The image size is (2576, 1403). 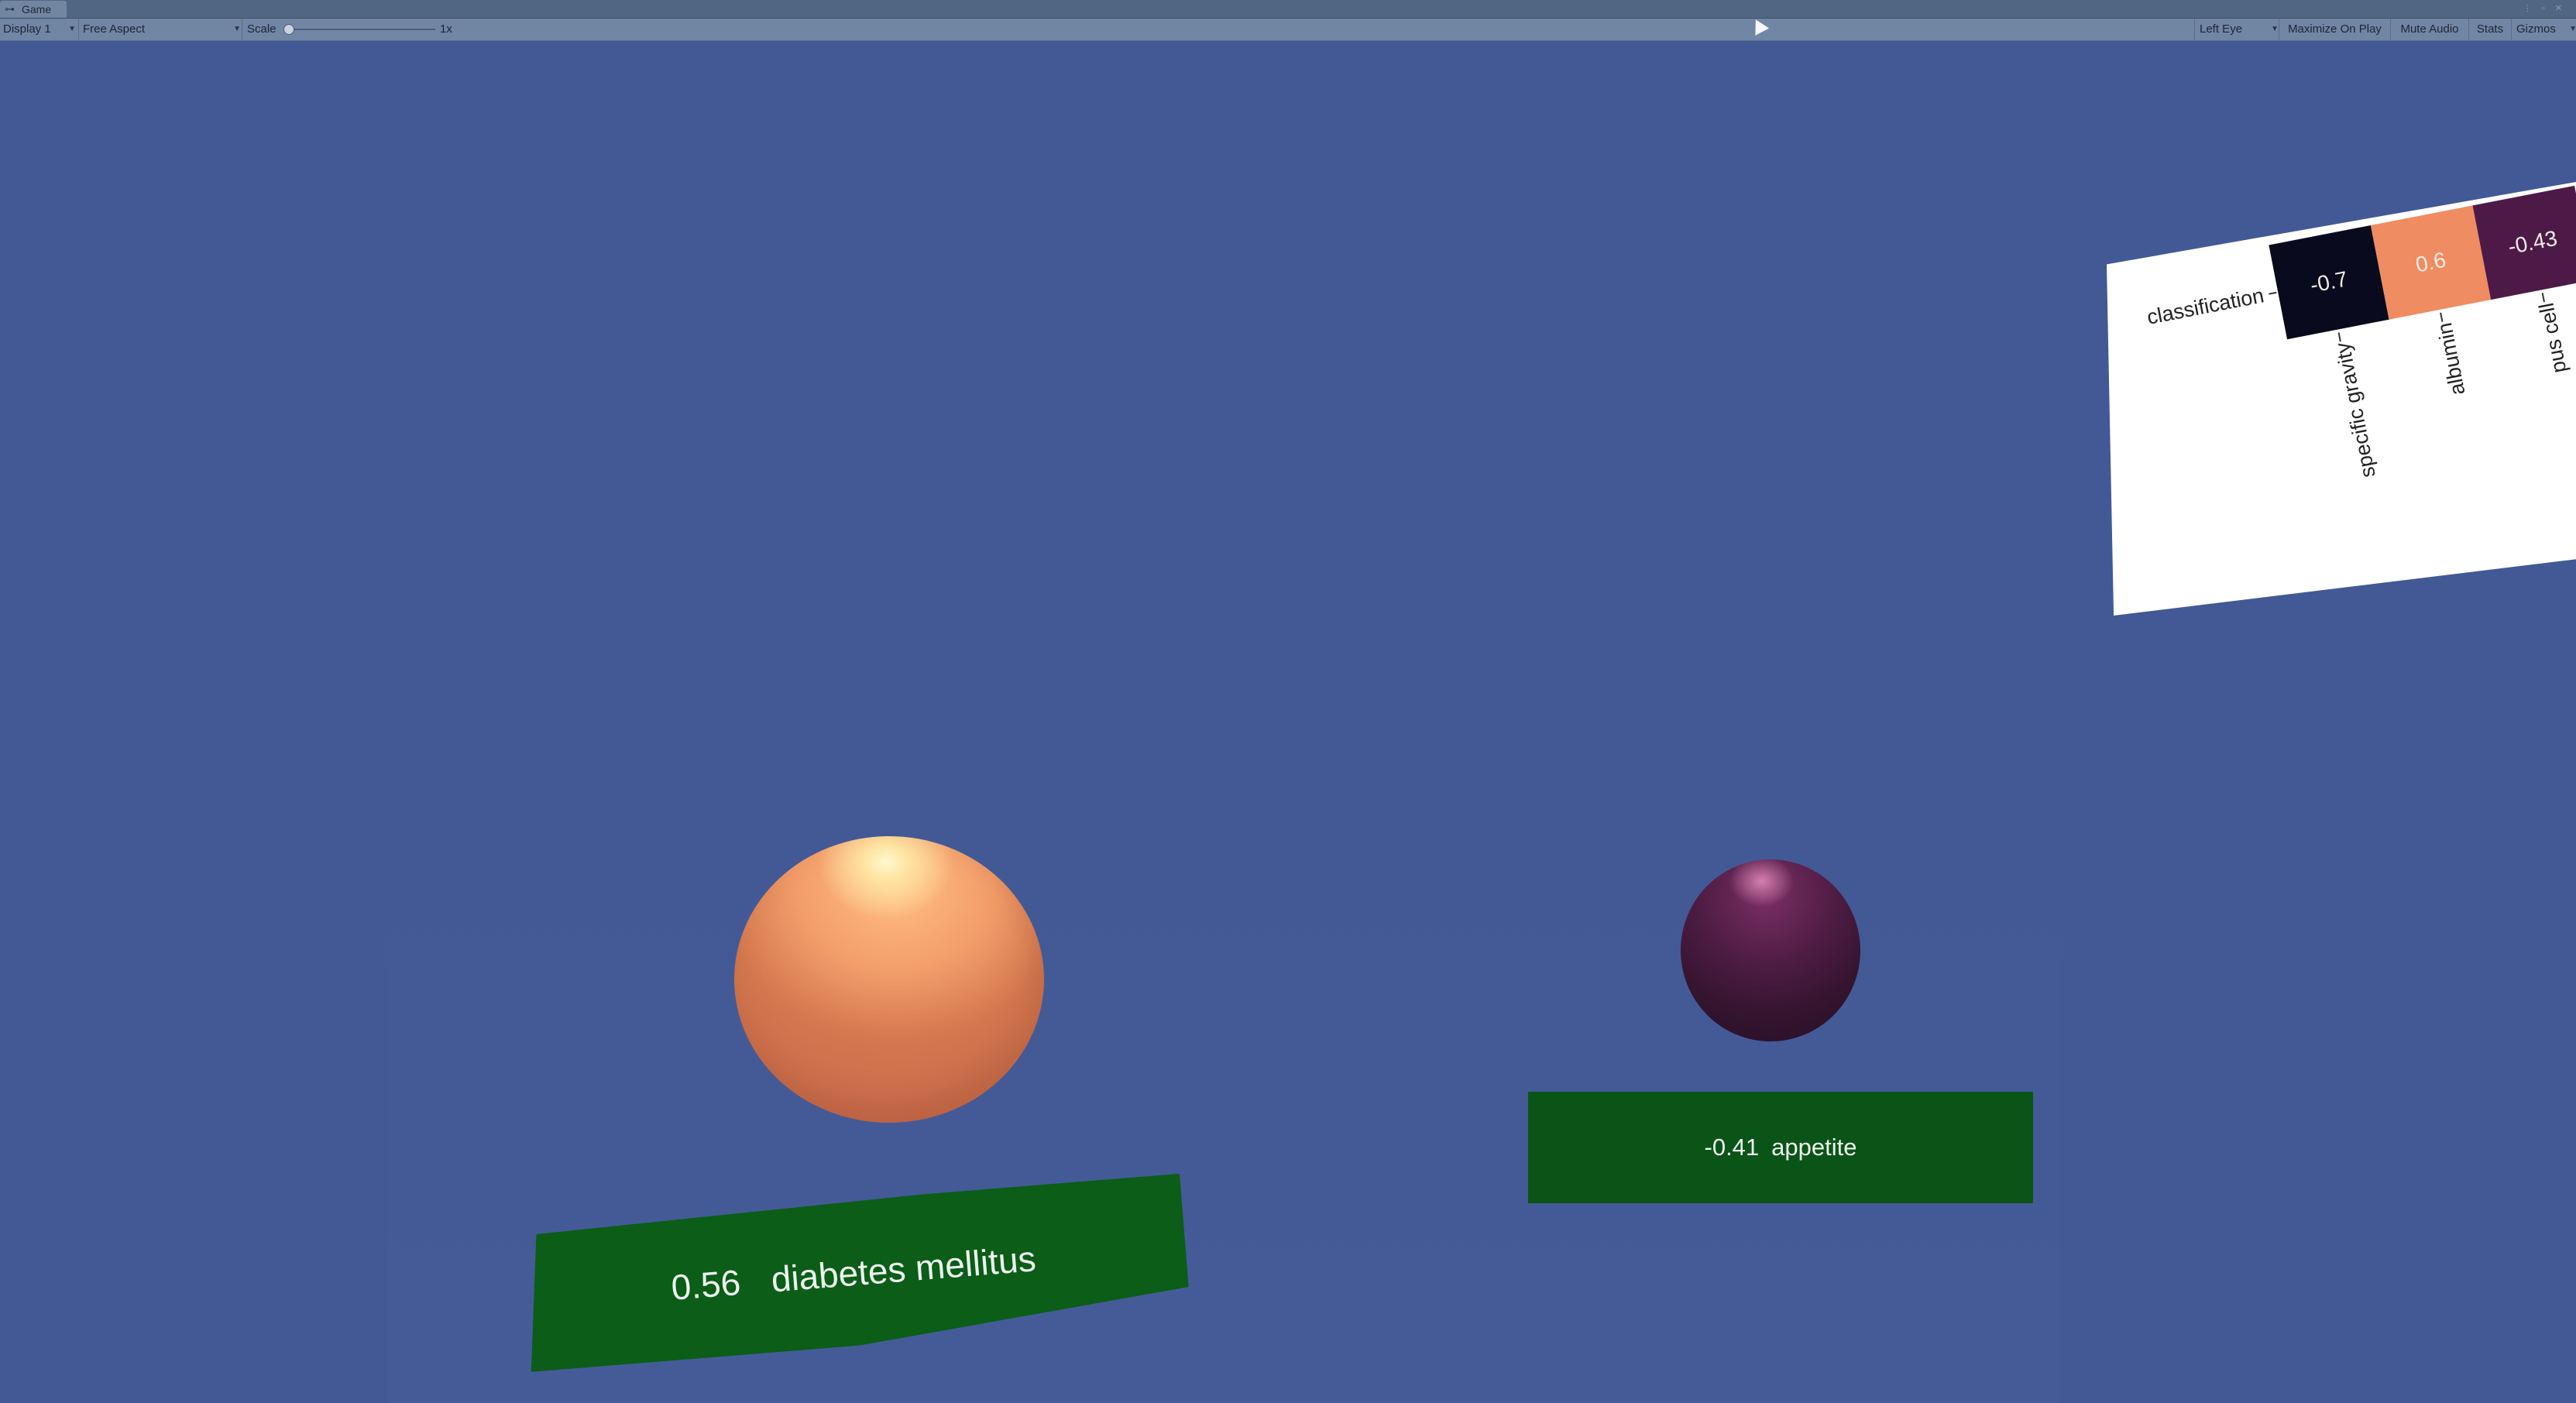 I want to click on heatmap-cell-value: -0.7, so click(x=2329, y=281).